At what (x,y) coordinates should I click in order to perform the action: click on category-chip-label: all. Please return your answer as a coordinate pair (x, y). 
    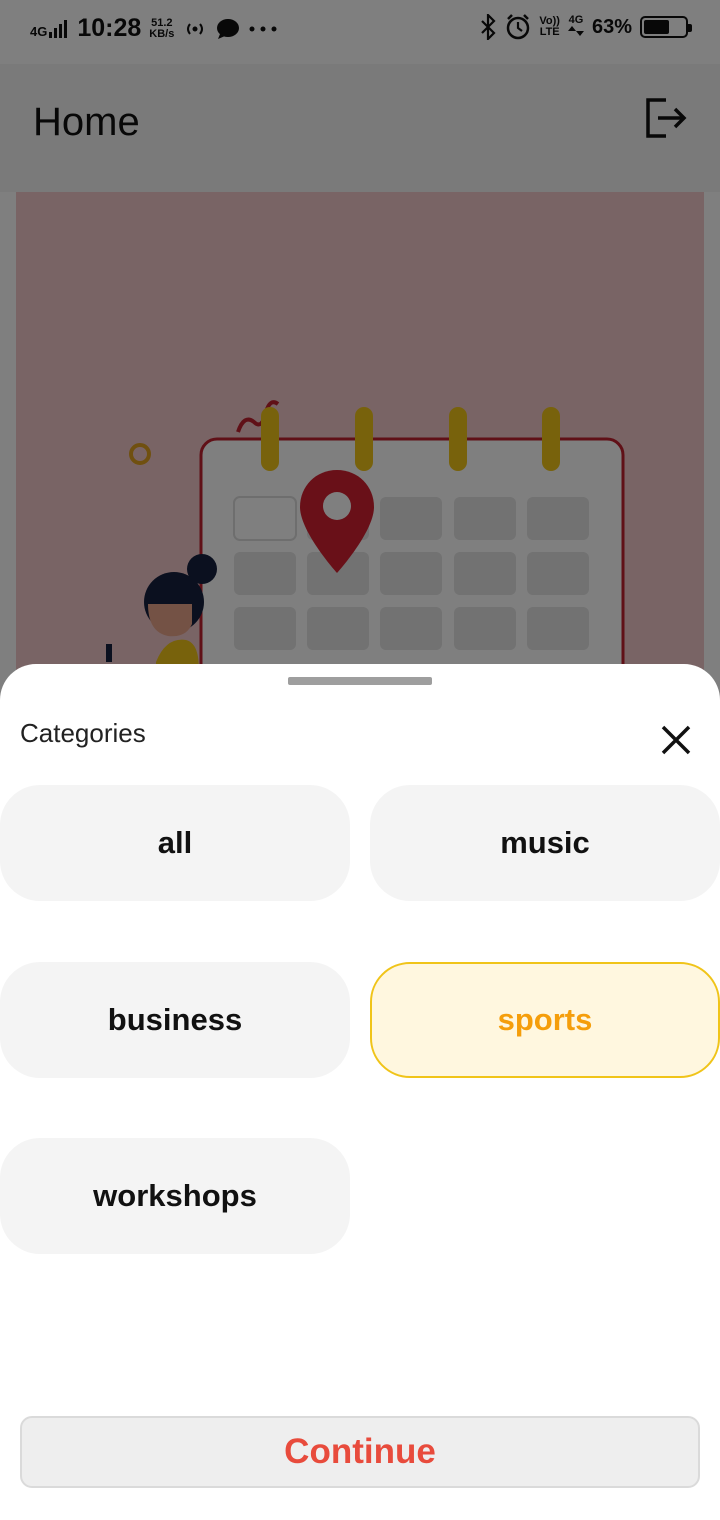
    Looking at the image, I should click on (175, 842).